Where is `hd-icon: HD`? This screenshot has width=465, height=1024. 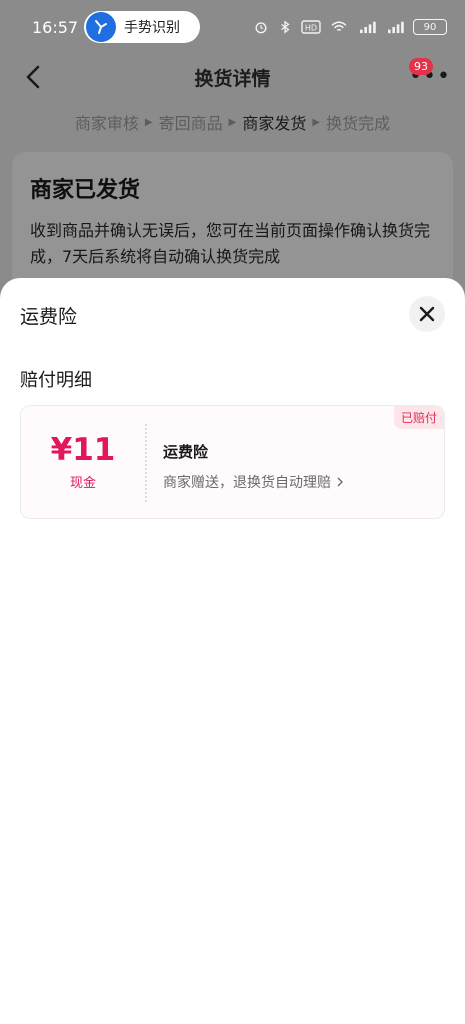 hd-icon: HD is located at coordinates (311, 27).